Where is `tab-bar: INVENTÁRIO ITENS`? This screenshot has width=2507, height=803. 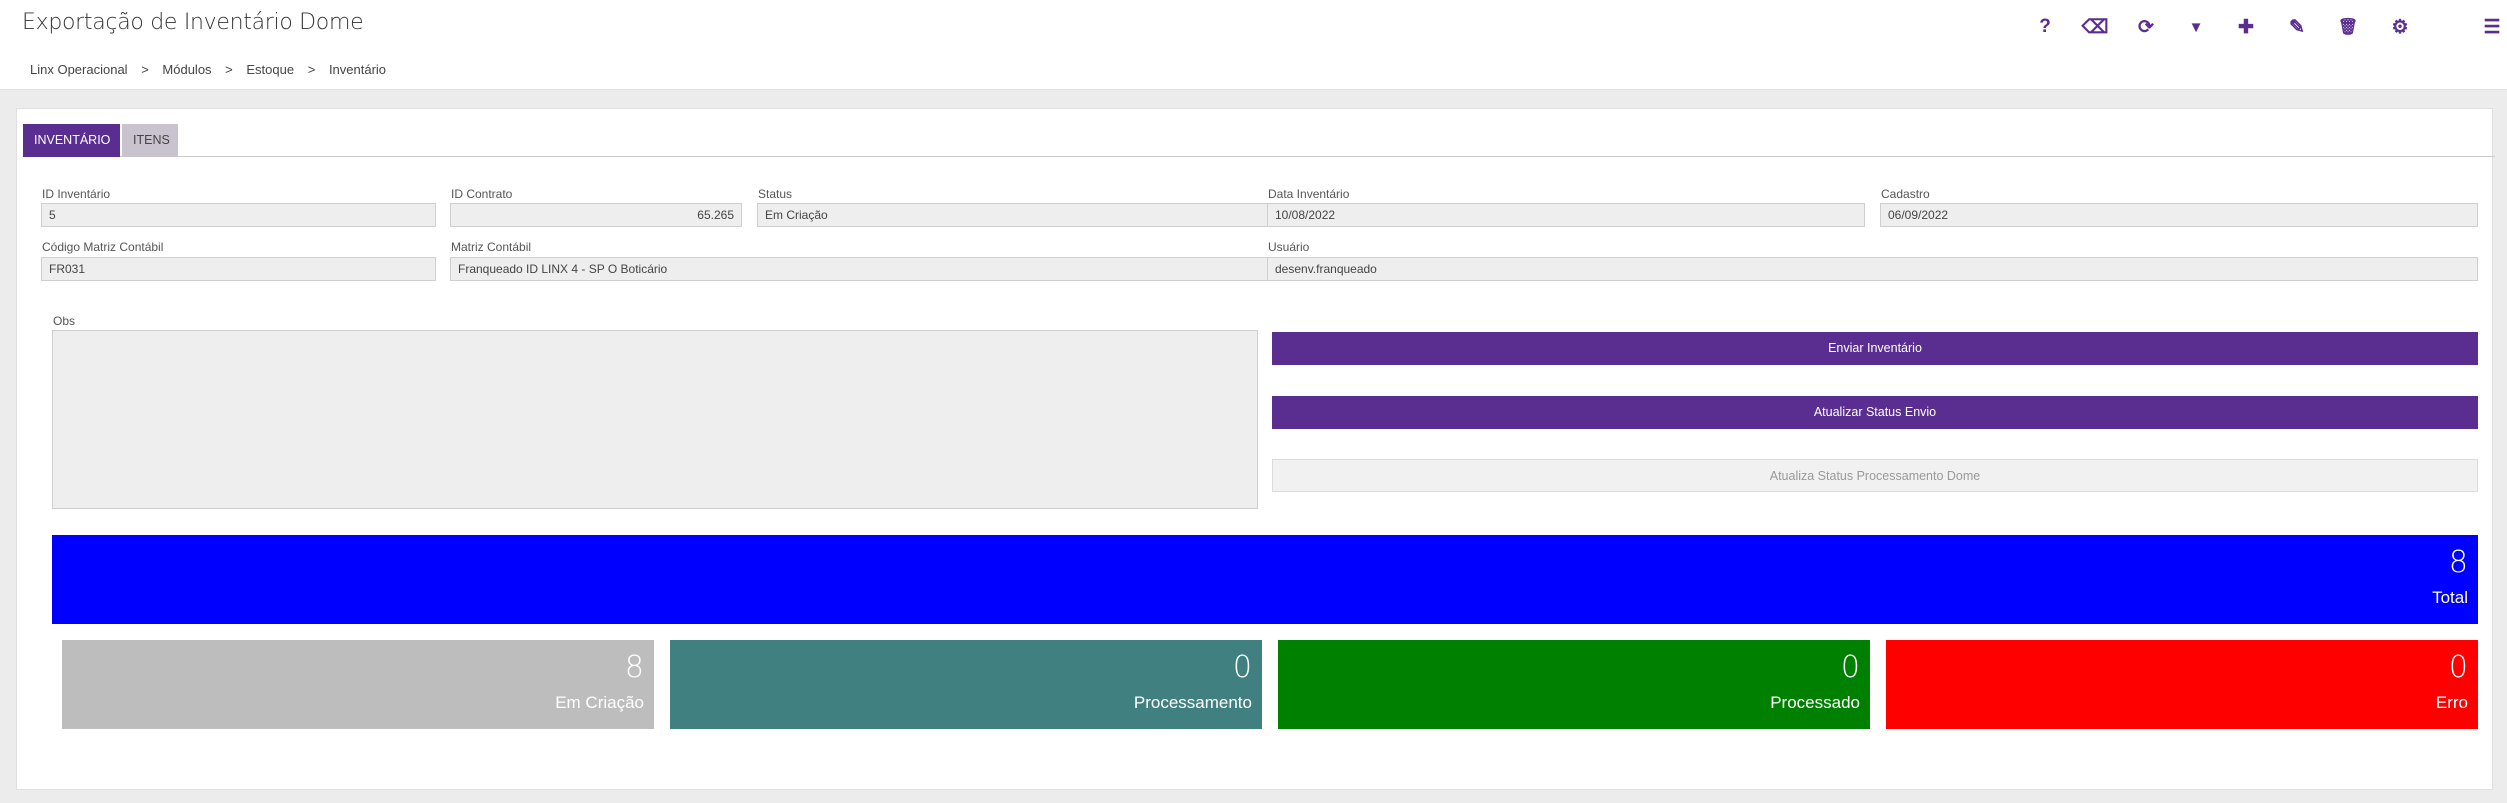
tab-bar: INVENTÁRIO ITENS is located at coordinates (1259, 140).